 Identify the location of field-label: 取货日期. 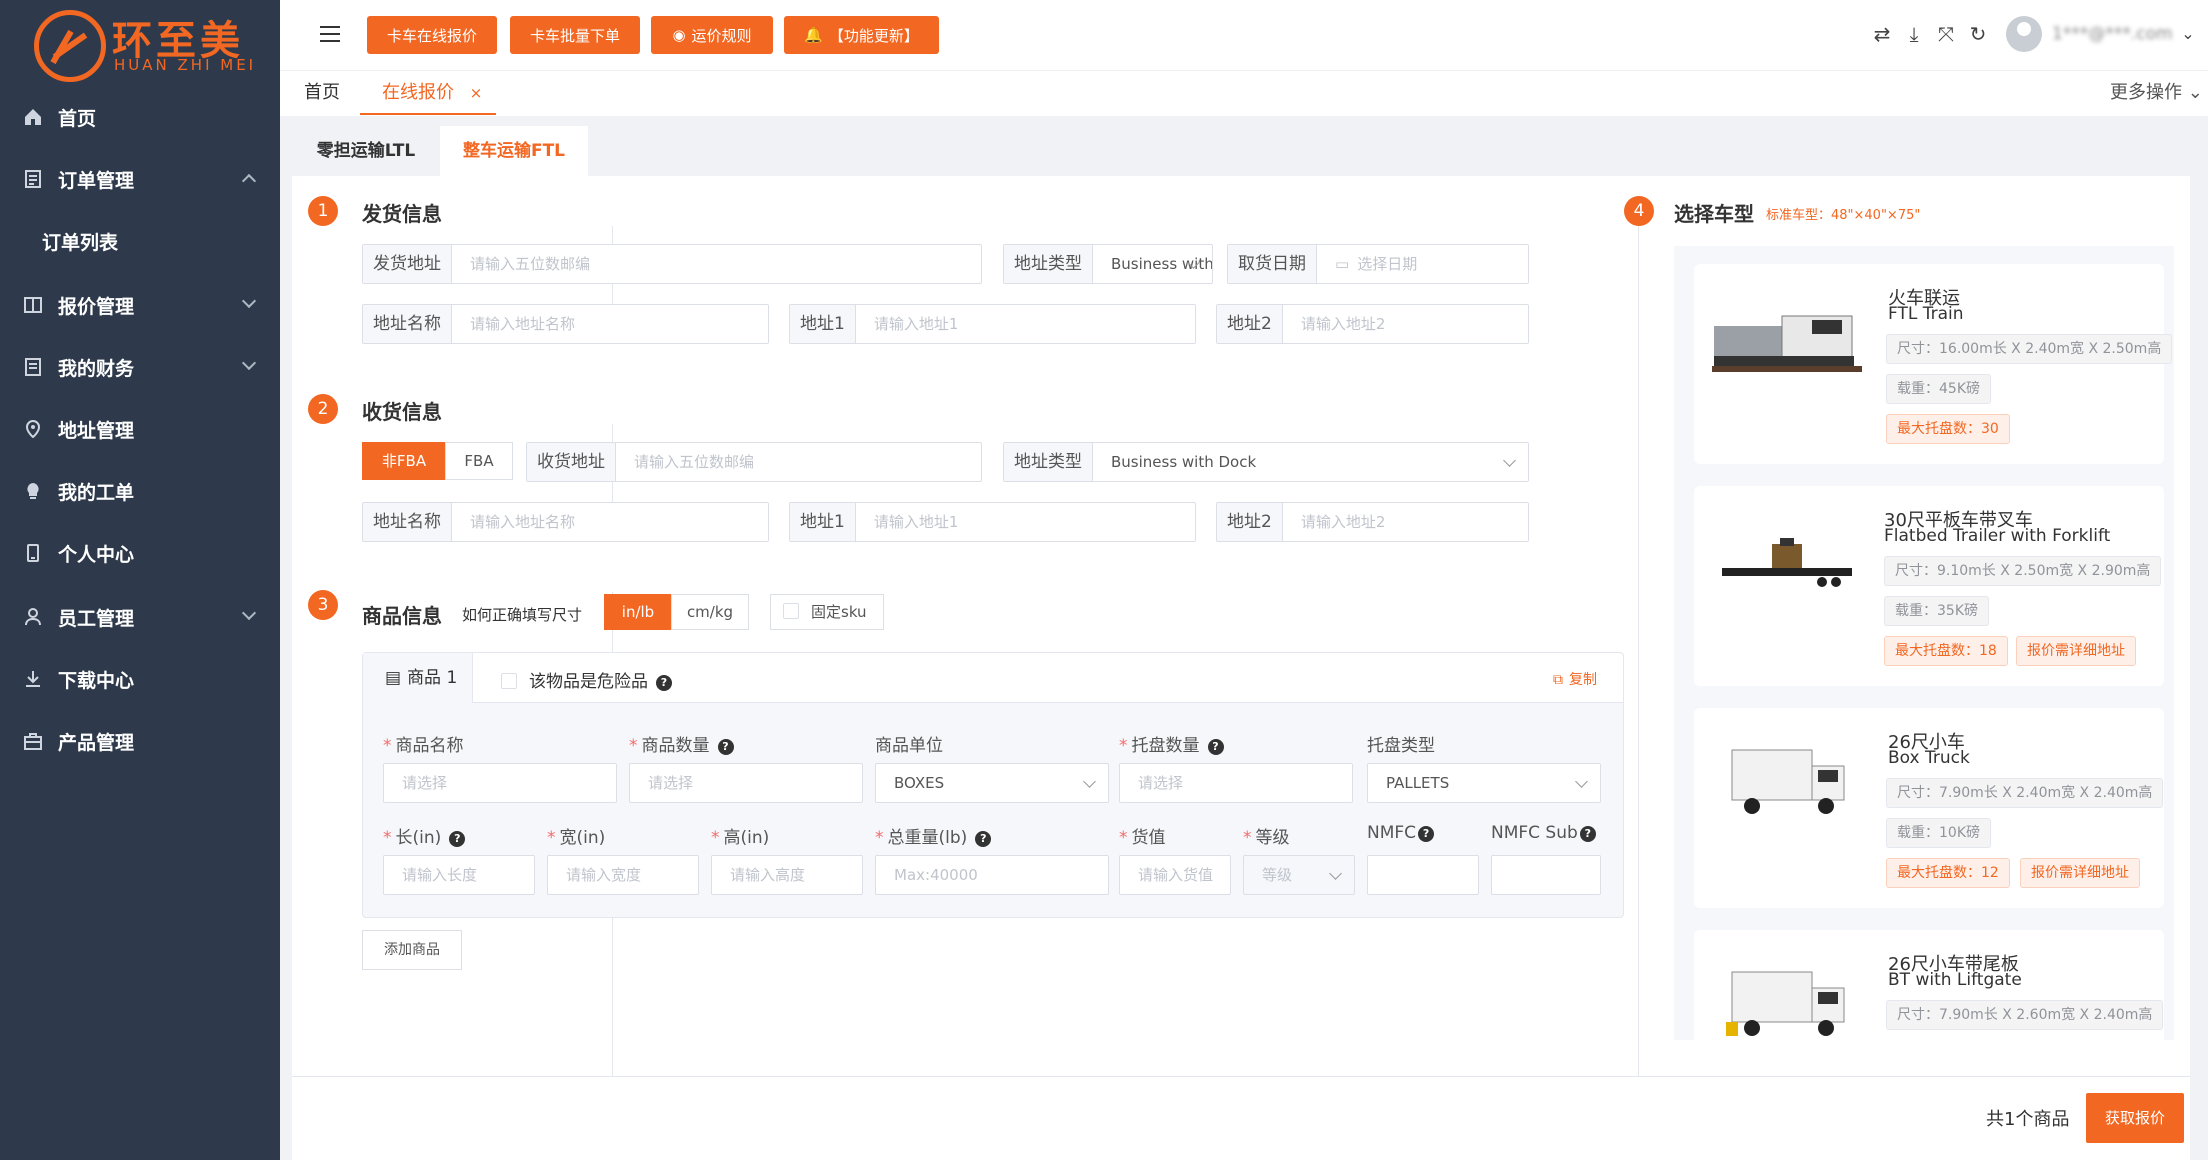
(1272, 264).